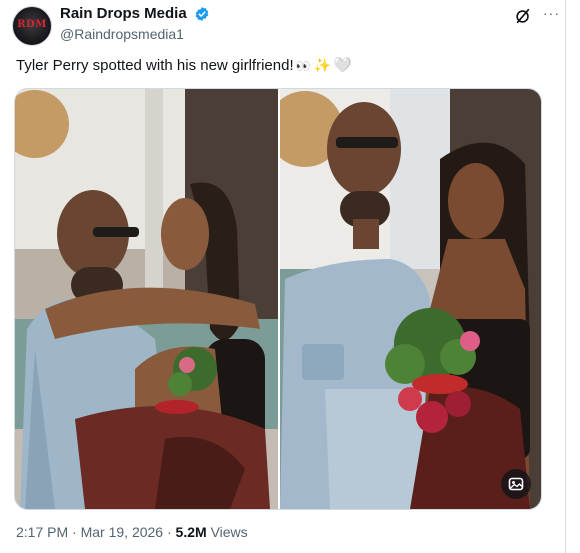  What do you see at coordinates (342, 65) in the screenshot?
I see `white-heart-emoji-icon: 🤍` at bounding box center [342, 65].